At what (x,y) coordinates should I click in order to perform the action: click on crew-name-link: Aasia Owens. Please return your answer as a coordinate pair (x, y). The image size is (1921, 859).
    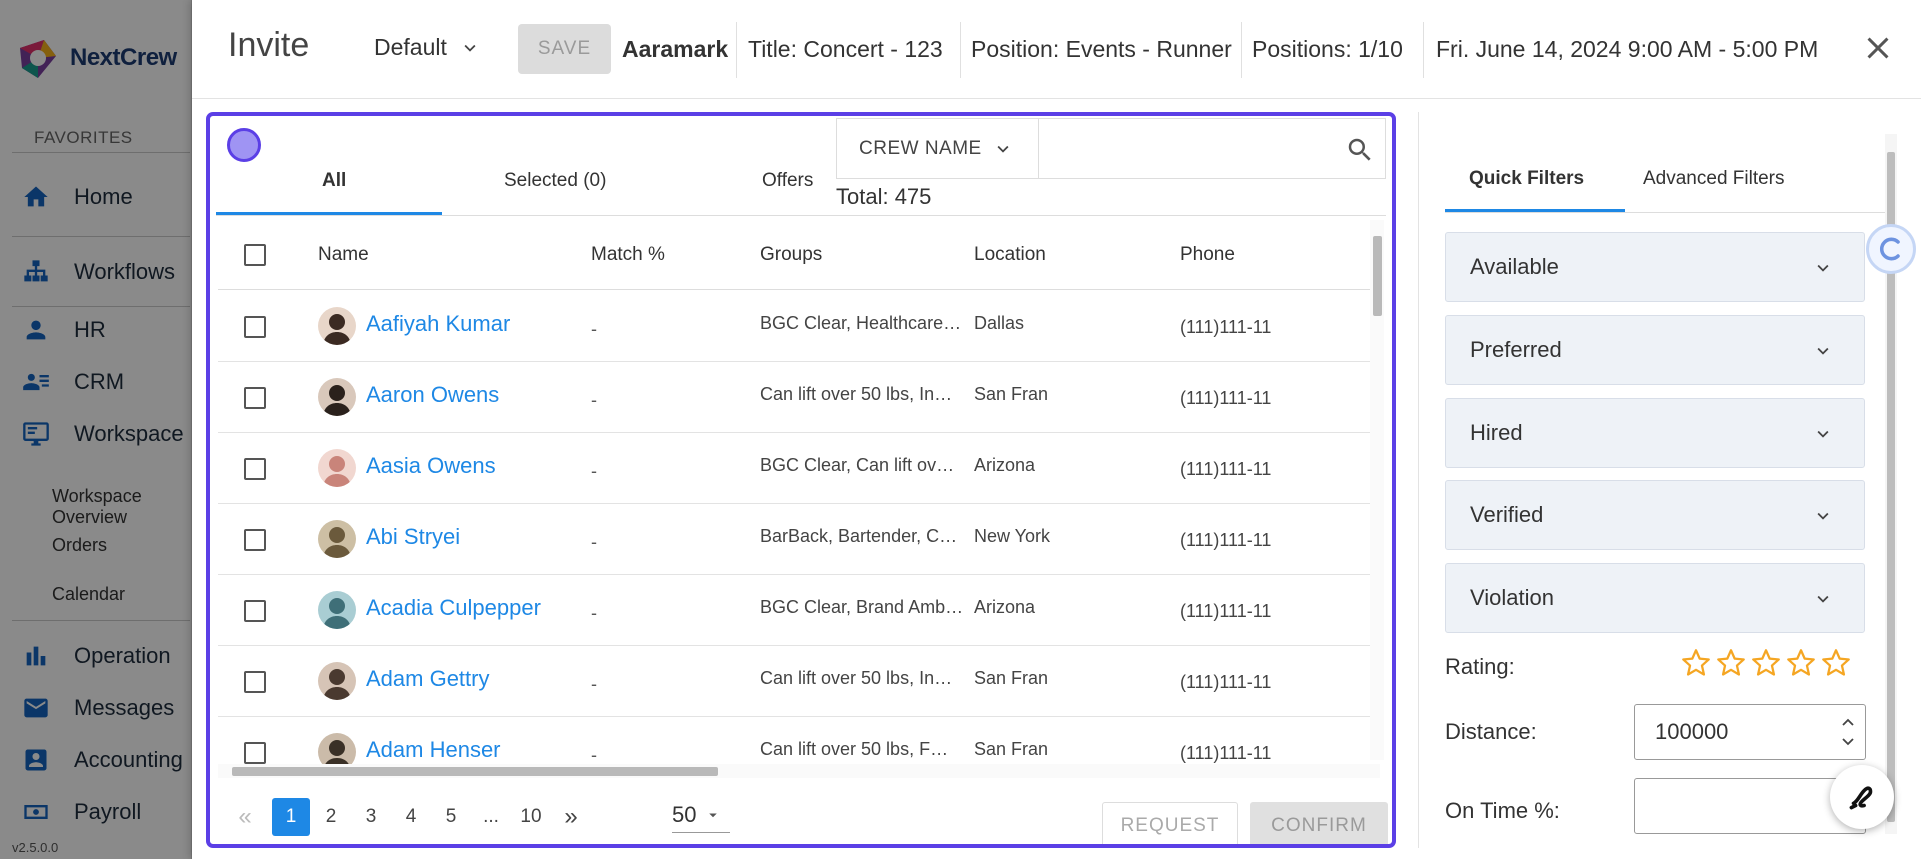
    Looking at the image, I should click on (431, 466).